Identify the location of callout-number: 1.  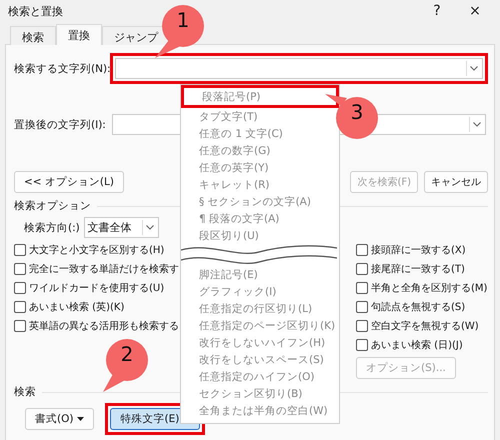
(183, 20).